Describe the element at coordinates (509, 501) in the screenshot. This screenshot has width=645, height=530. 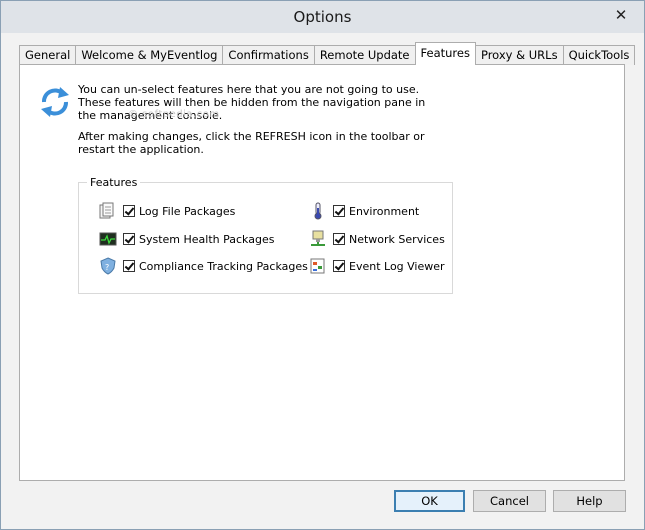
I see `cancel-button: Cancel` at that location.